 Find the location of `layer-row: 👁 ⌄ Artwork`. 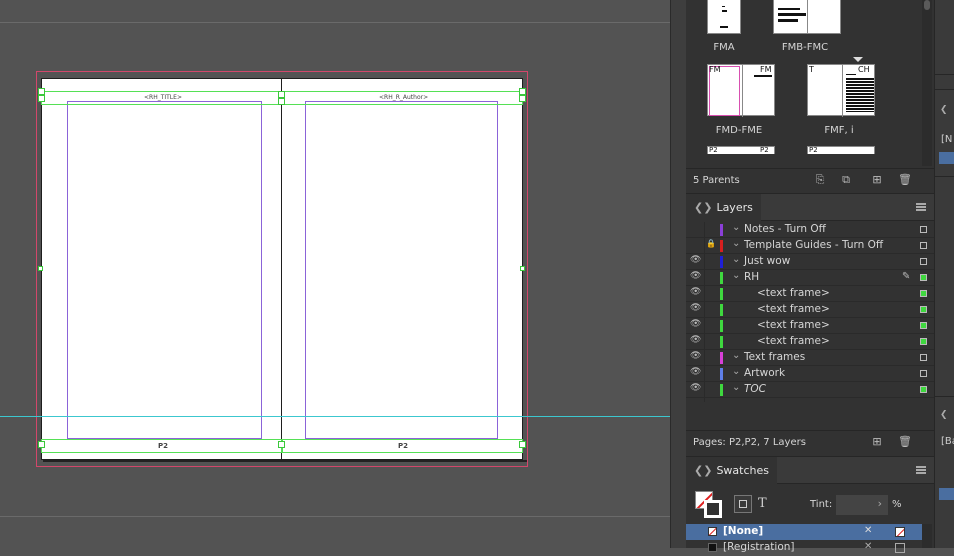

layer-row: 👁 ⌄ Artwork is located at coordinates (810, 374).